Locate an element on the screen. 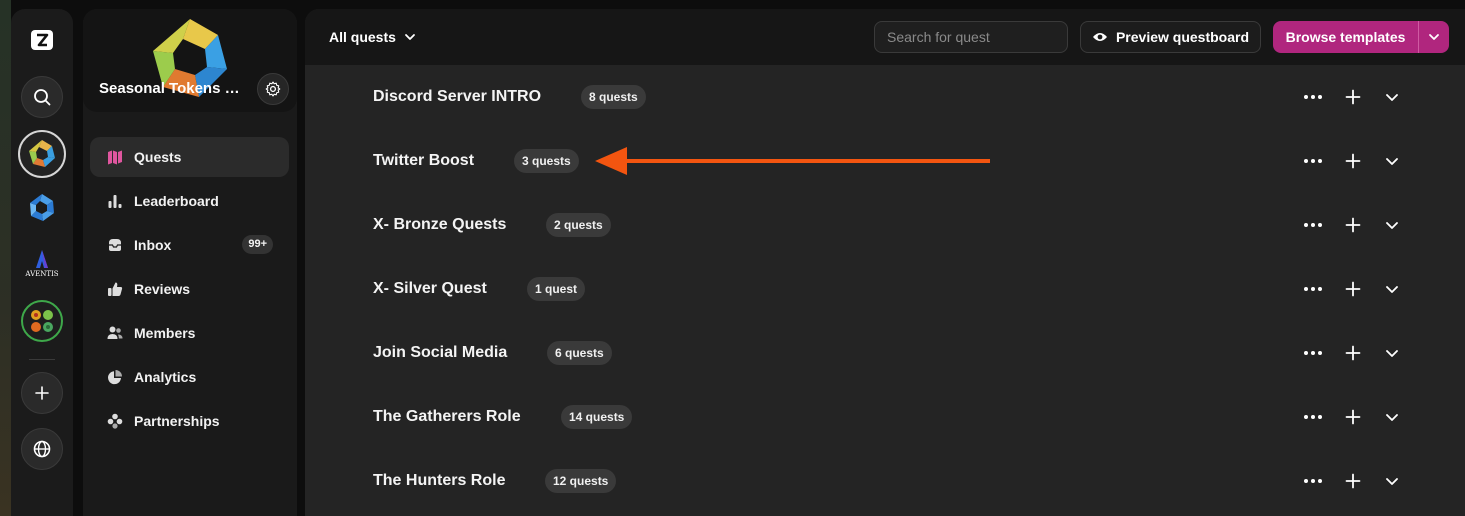 The width and height of the screenshot is (1465, 516). nav-item-leaderboard: Leaderboard is located at coordinates (189, 201).